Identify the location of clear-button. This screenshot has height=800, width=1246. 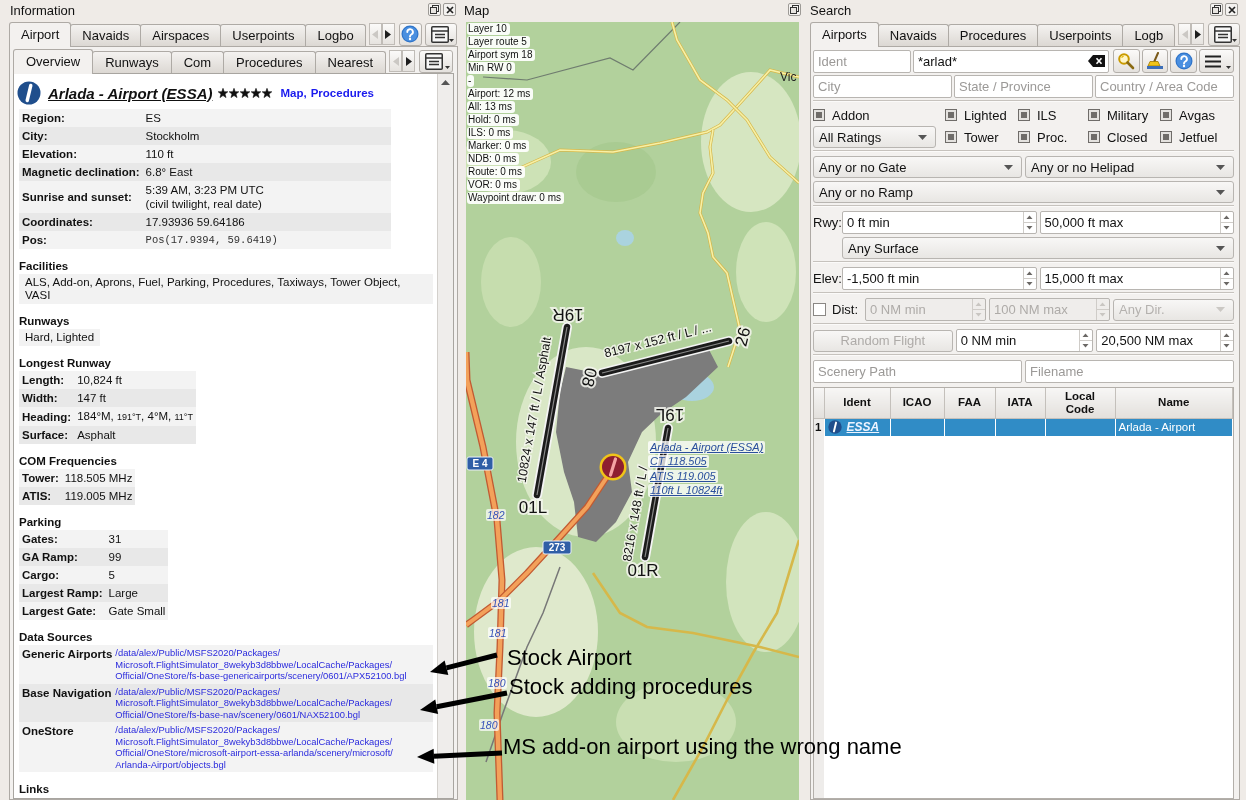
(1155, 61).